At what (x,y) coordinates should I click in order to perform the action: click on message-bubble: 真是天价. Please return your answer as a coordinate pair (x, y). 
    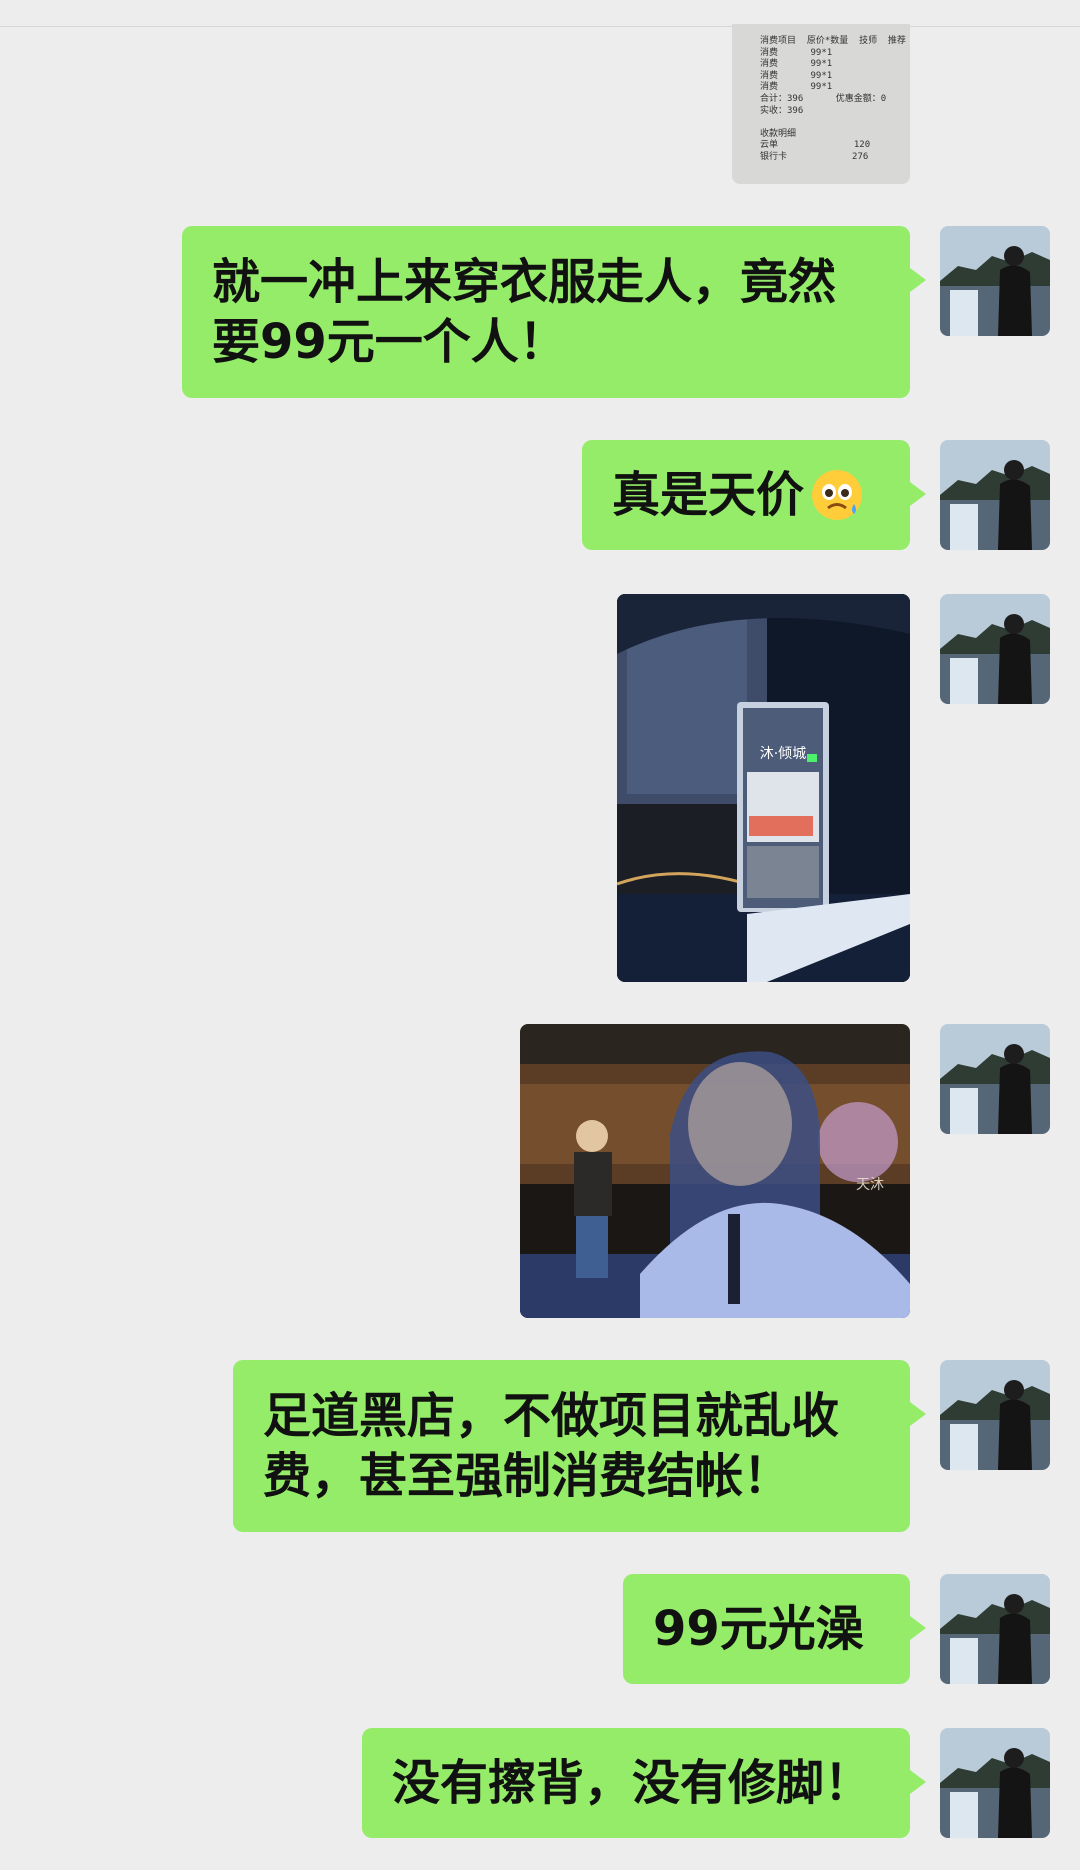
    Looking at the image, I should click on (754, 495).